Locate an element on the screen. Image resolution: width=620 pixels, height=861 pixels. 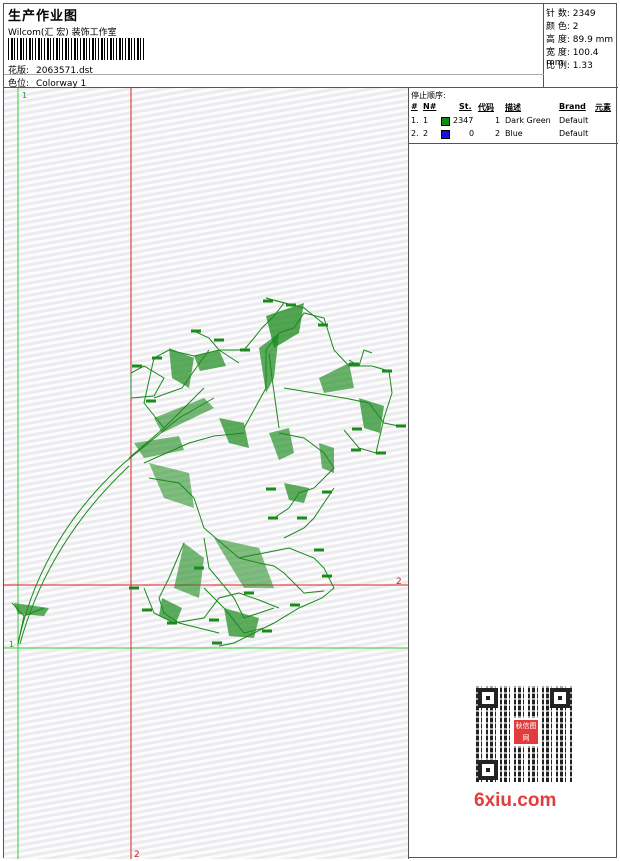
row-no: 2 is located at coordinates (426, 133).